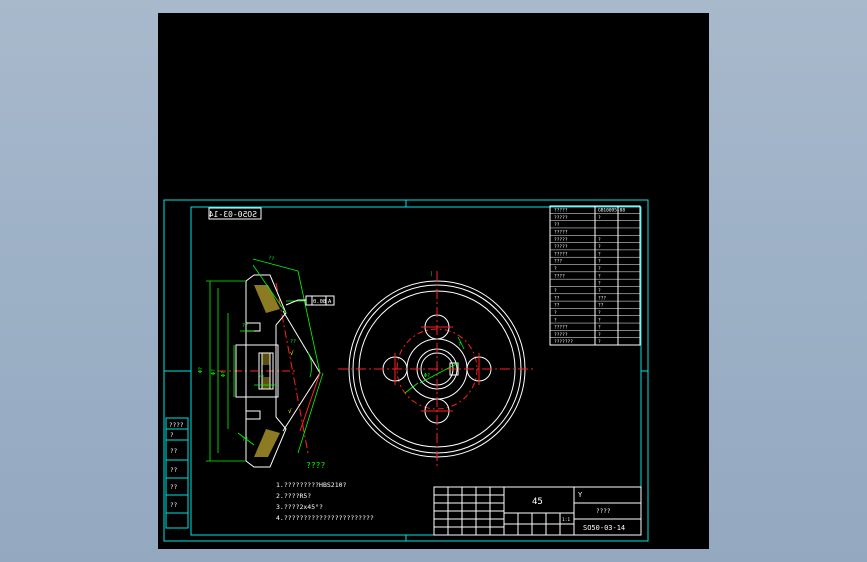 Image resolution: width=867 pixels, height=562 pixels. I want to click on material-label: 45, so click(537, 502).